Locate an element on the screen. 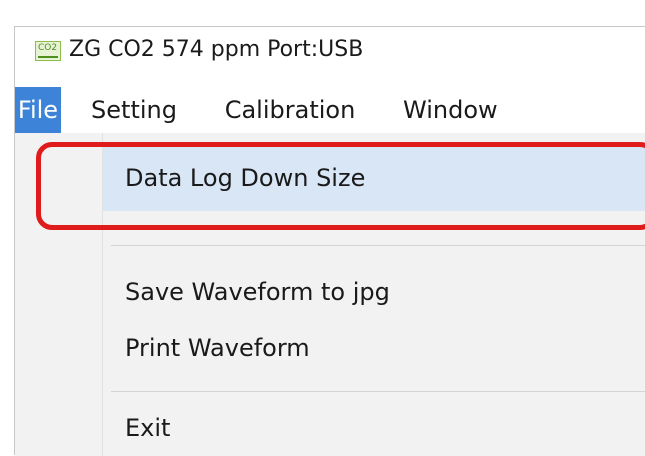 The height and width of the screenshot is (456, 645). menu-calibration: Calibration is located at coordinates (290, 110).